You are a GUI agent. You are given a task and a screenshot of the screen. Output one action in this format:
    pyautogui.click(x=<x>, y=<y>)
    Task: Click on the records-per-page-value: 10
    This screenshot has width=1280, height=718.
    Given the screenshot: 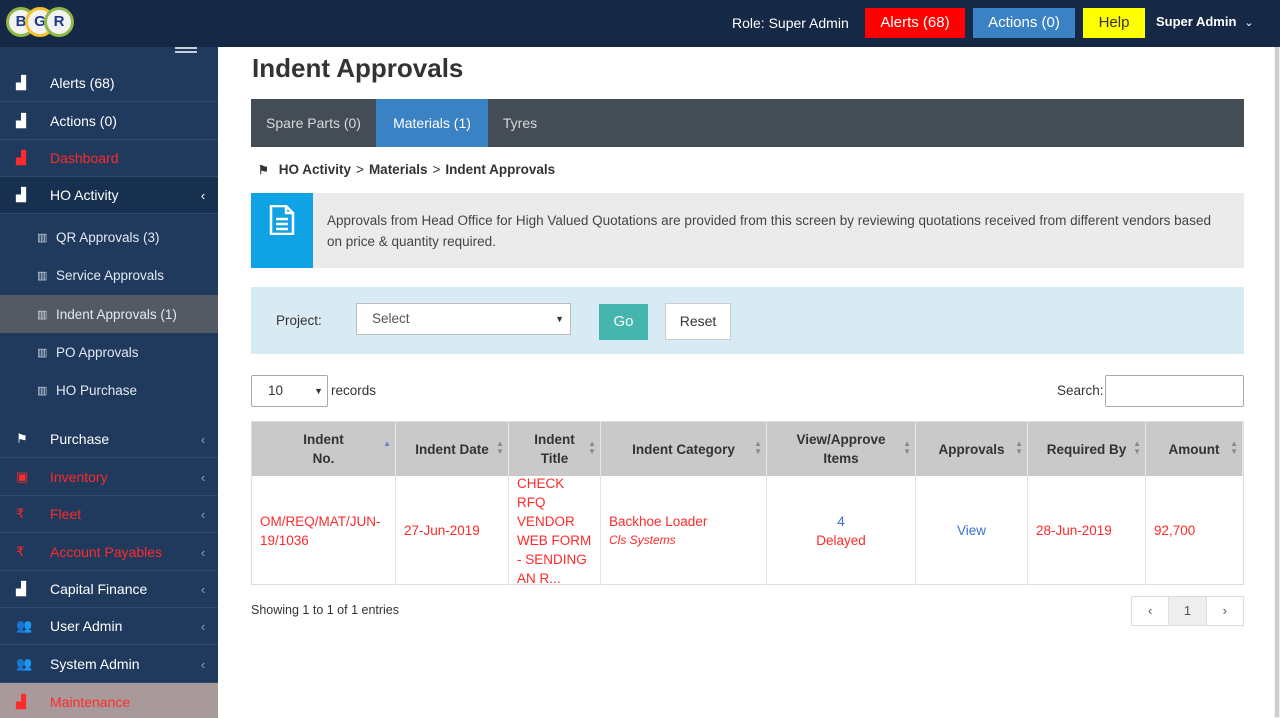 What is the action you would take?
    pyautogui.click(x=276, y=390)
    